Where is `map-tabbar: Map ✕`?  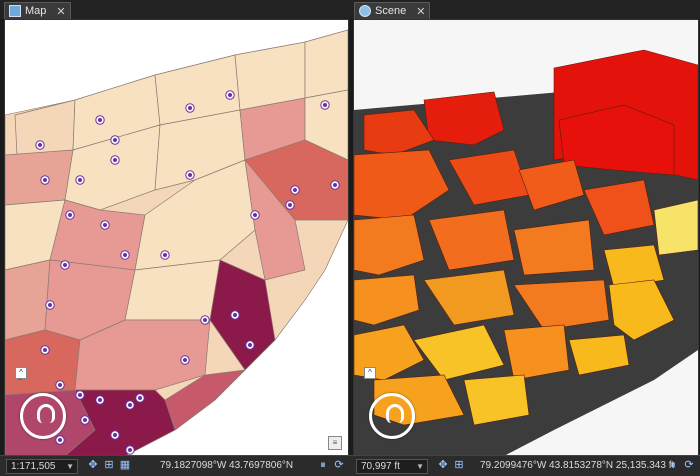
map-tabbar: Map ✕ is located at coordinates (175, 9).